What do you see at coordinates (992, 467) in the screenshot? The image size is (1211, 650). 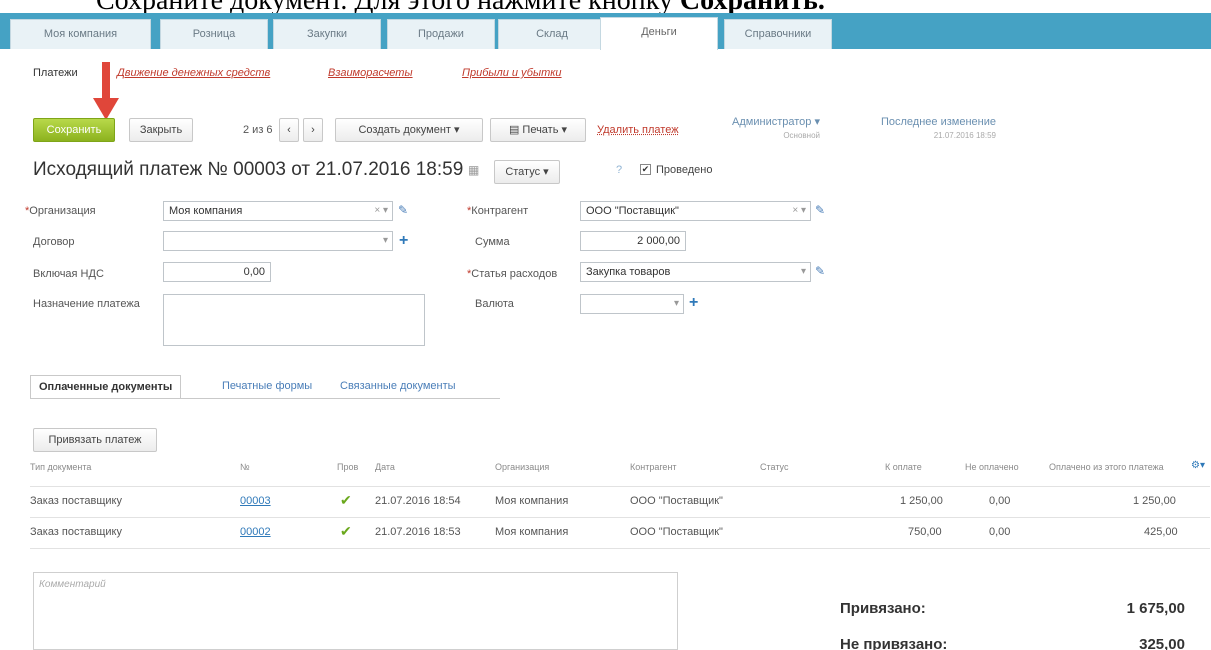 I see `col-unpaid: Не оплачено` at bounding box center [992, 467].